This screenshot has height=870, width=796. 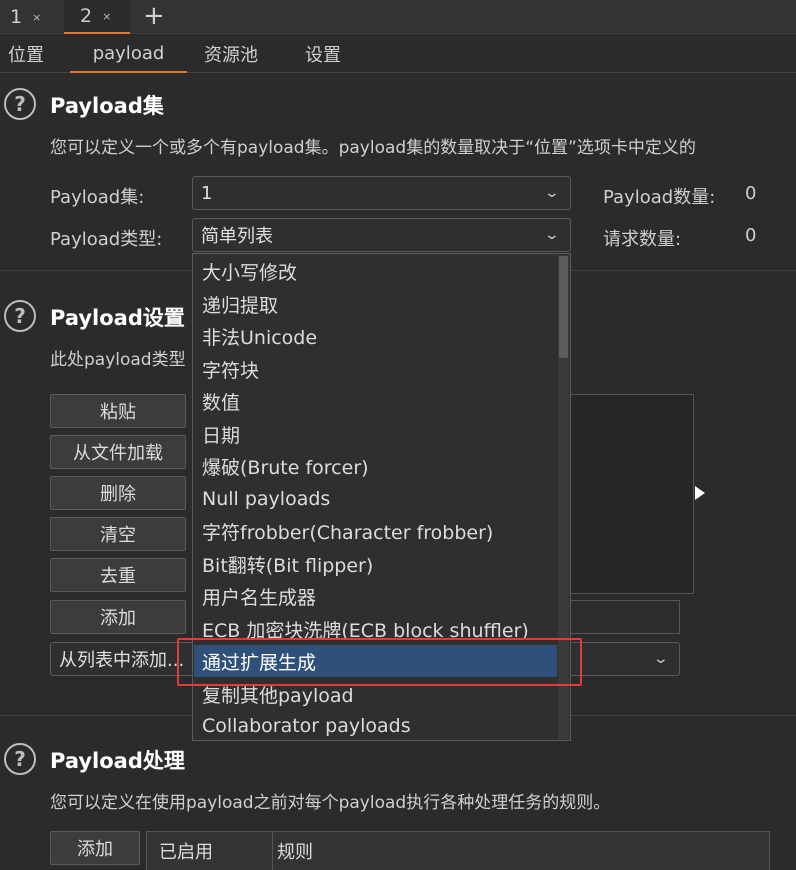 What do you see at coordinates (86, 16) in the screenshot?
I see `tab-label: 2` at bounding box center [86, 16].